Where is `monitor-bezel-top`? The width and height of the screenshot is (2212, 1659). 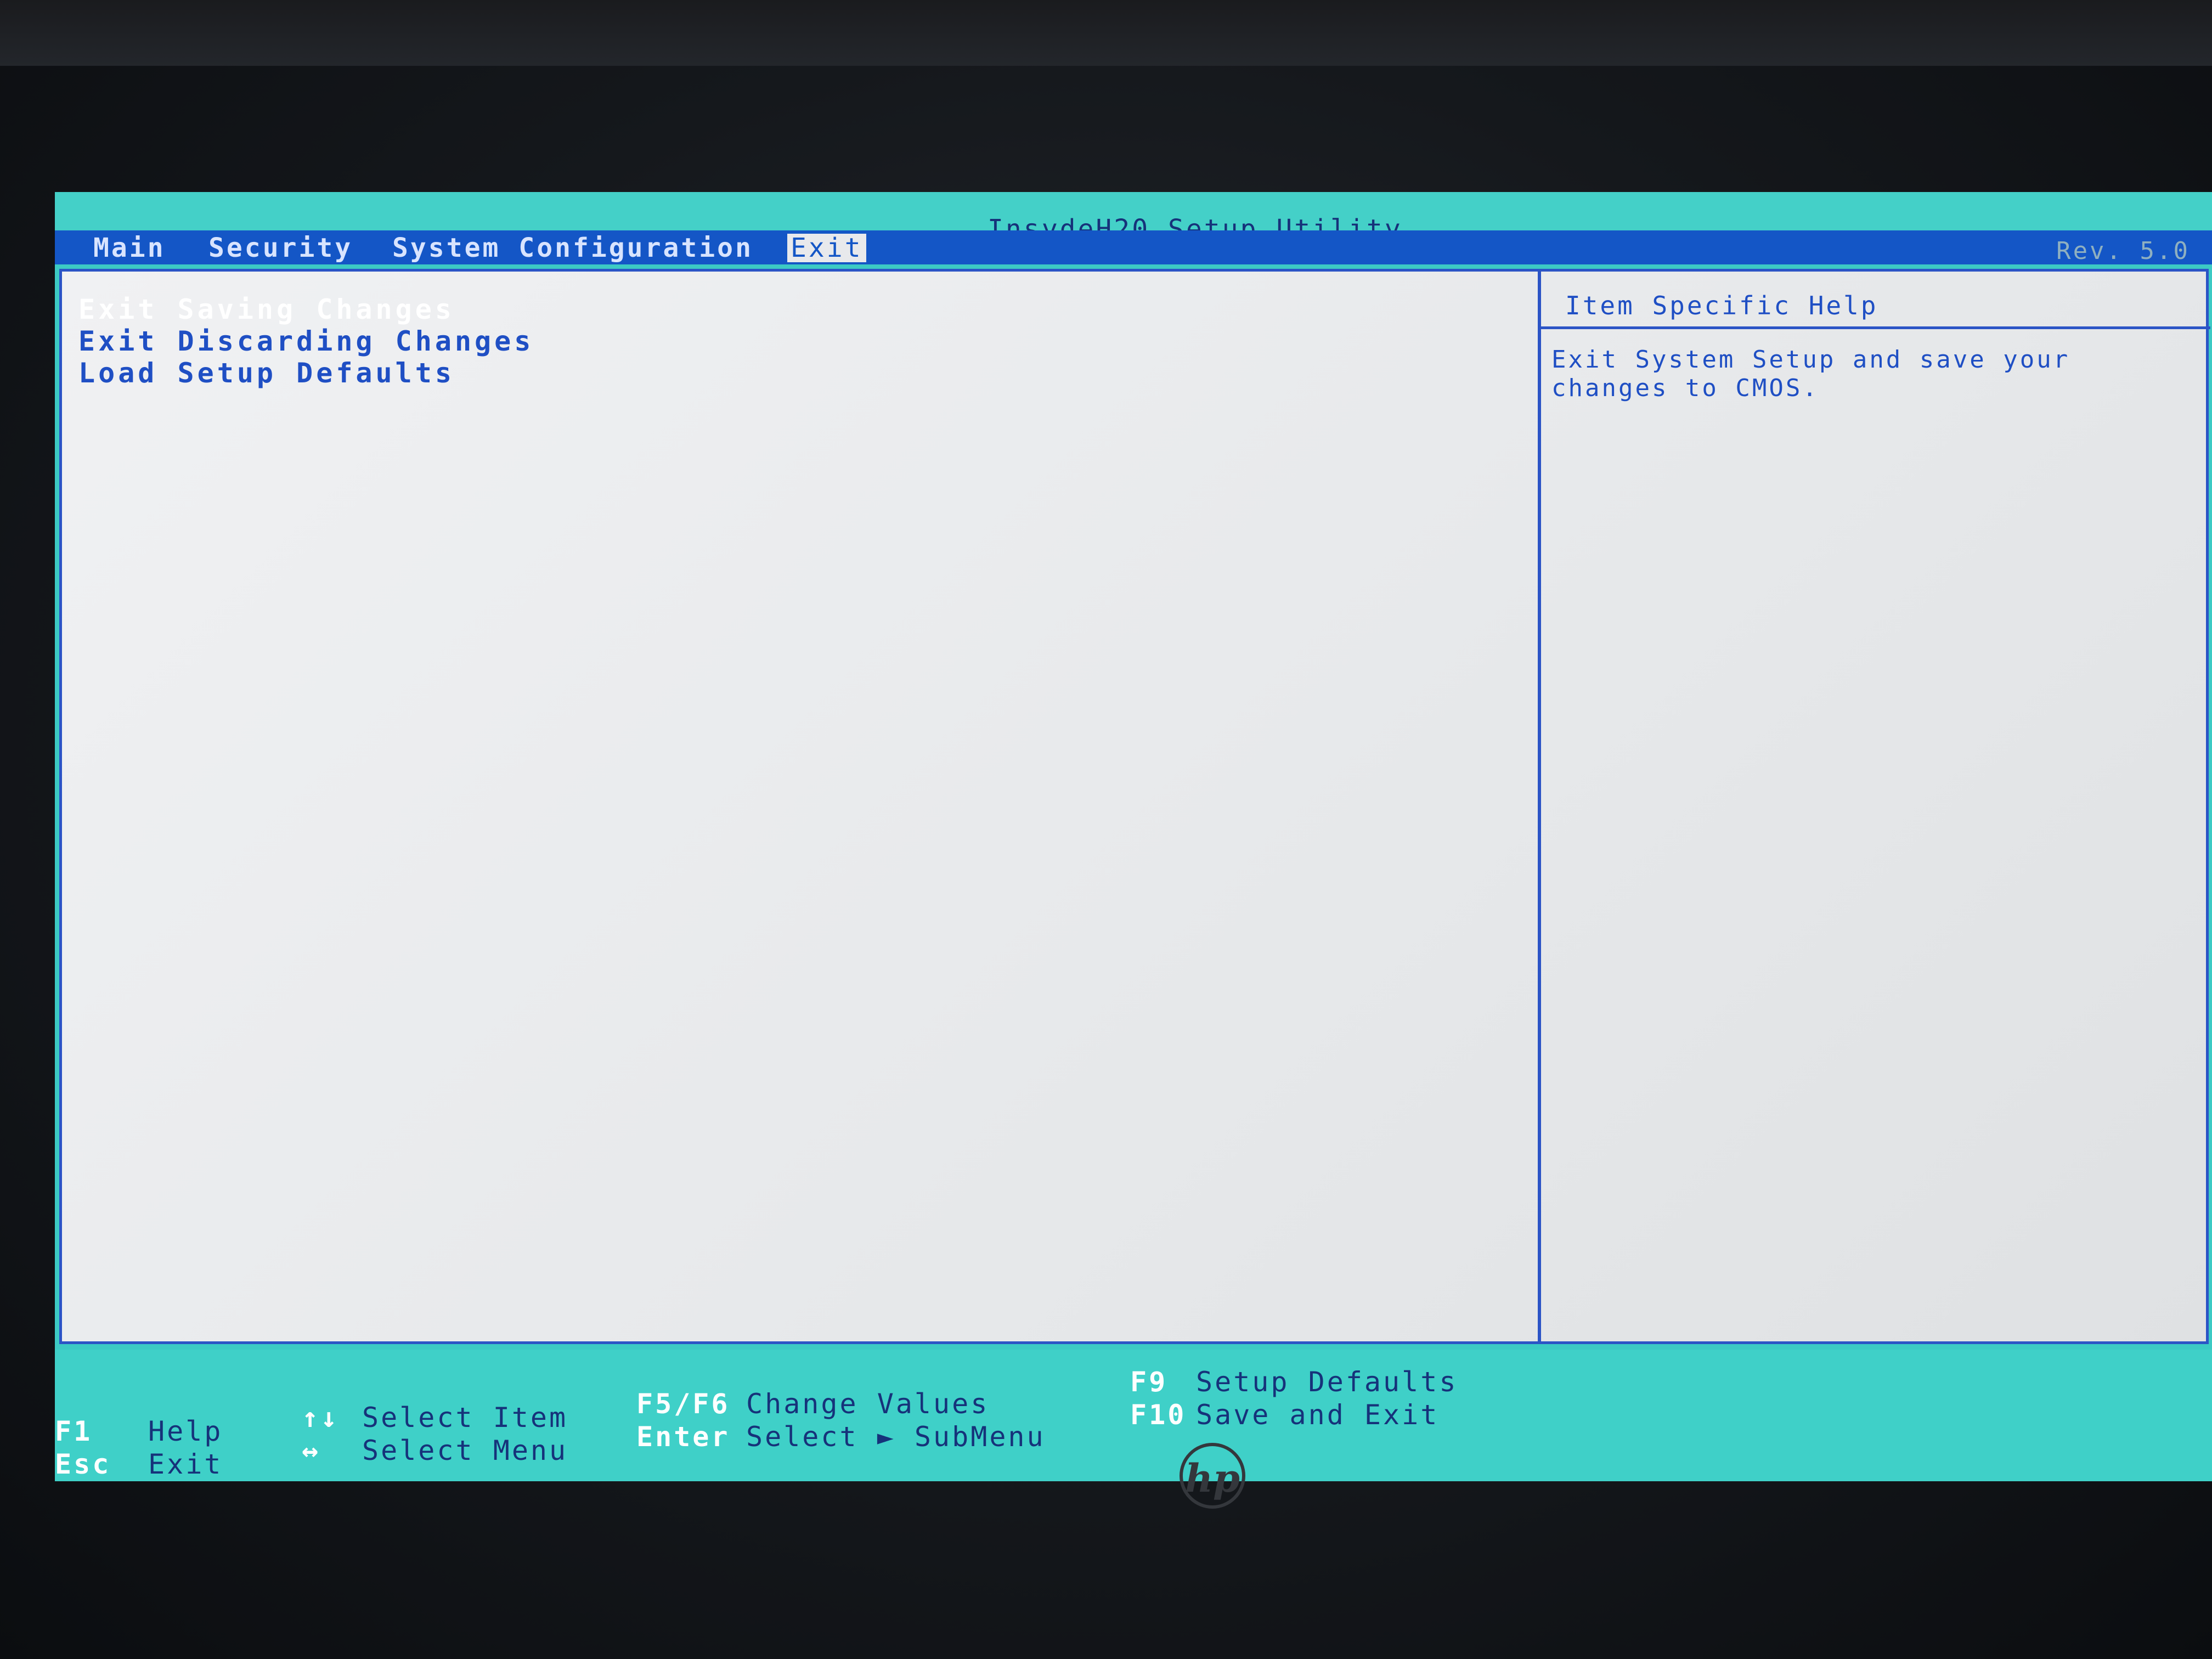
monitor-bezel-top is located at coordinates (1106, 33).